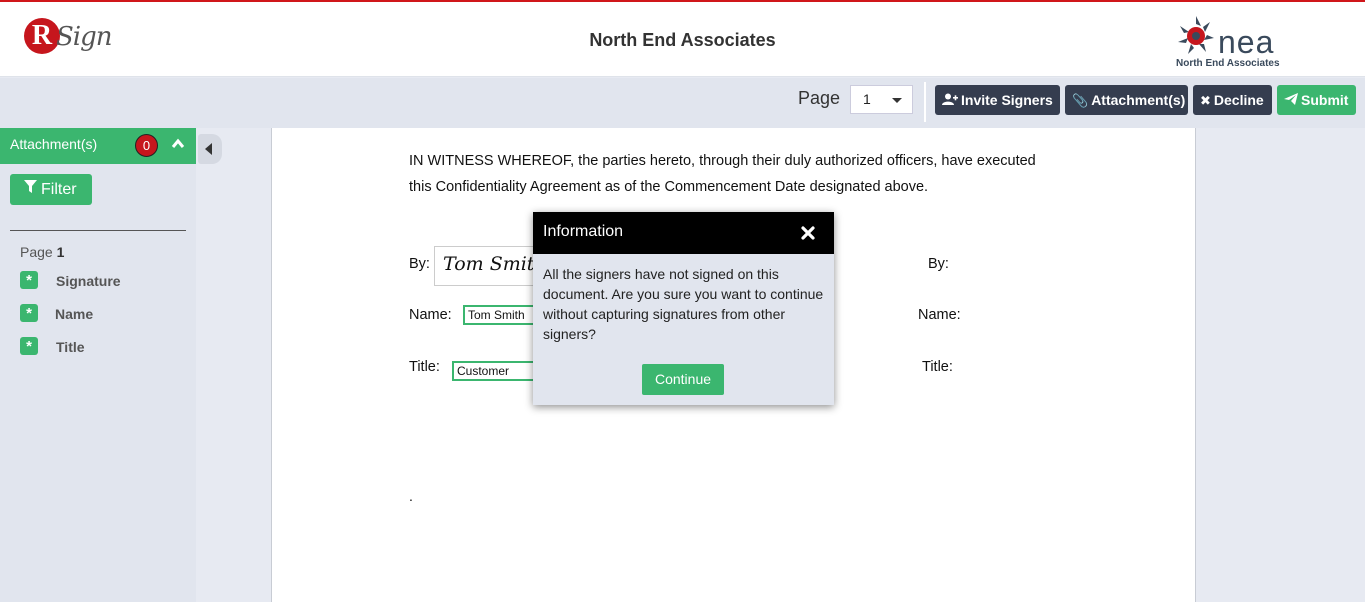 The height and width of the screenshot is (602, 1365). I want to click on decline-button: ✖ Decline, so click(1232, 100).